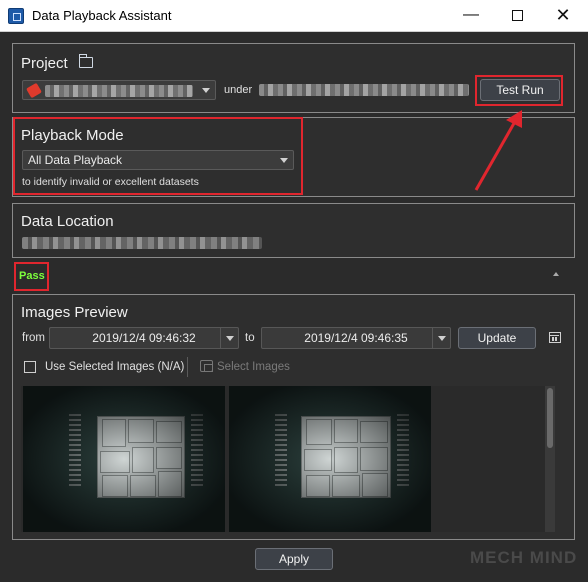  What do you see at coordinates (32, 276) in the screenshot?
I see `status-text: Pass` at bounding box center [32, 276].